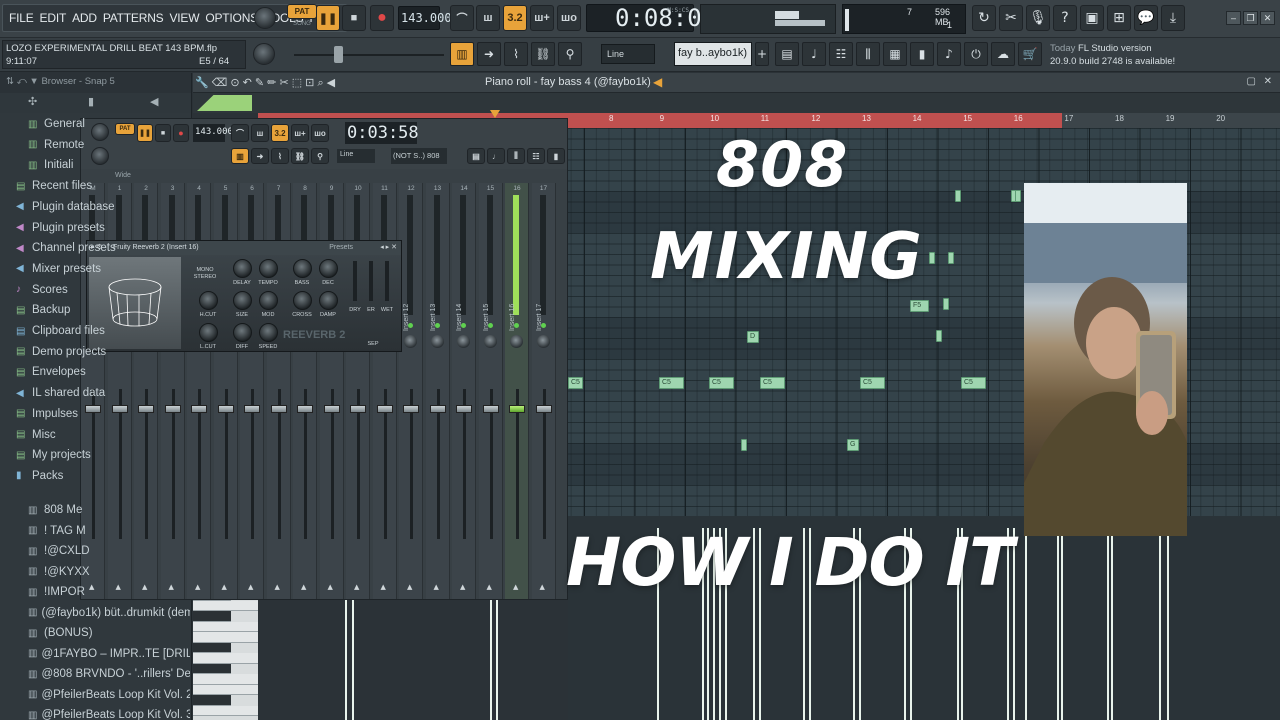 The image size is (1280, 720). I want to click on browser-item: ▮ Packs, so click(102, 476).